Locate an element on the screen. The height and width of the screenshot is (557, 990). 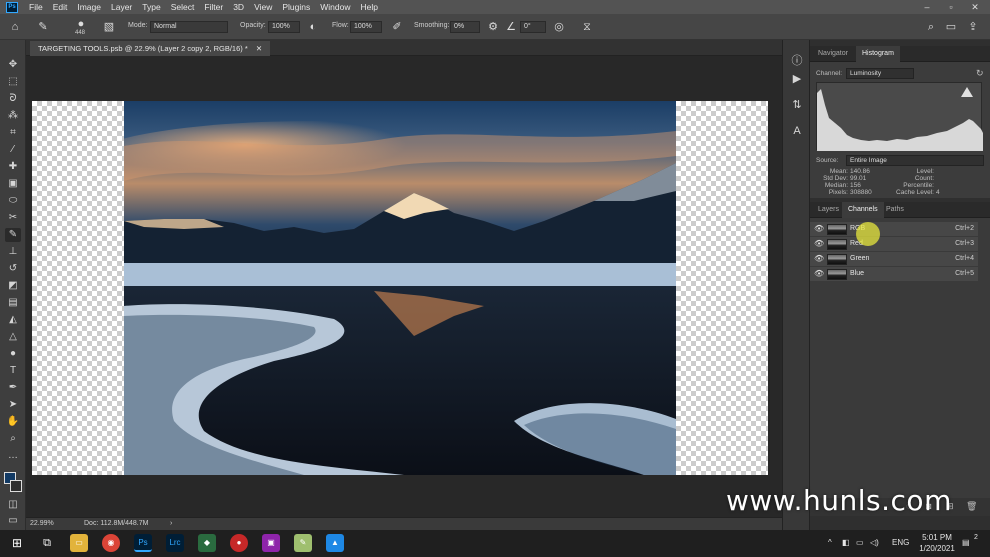
pressure-opacity-icon: ◐ is located at coordinates (313, 27).